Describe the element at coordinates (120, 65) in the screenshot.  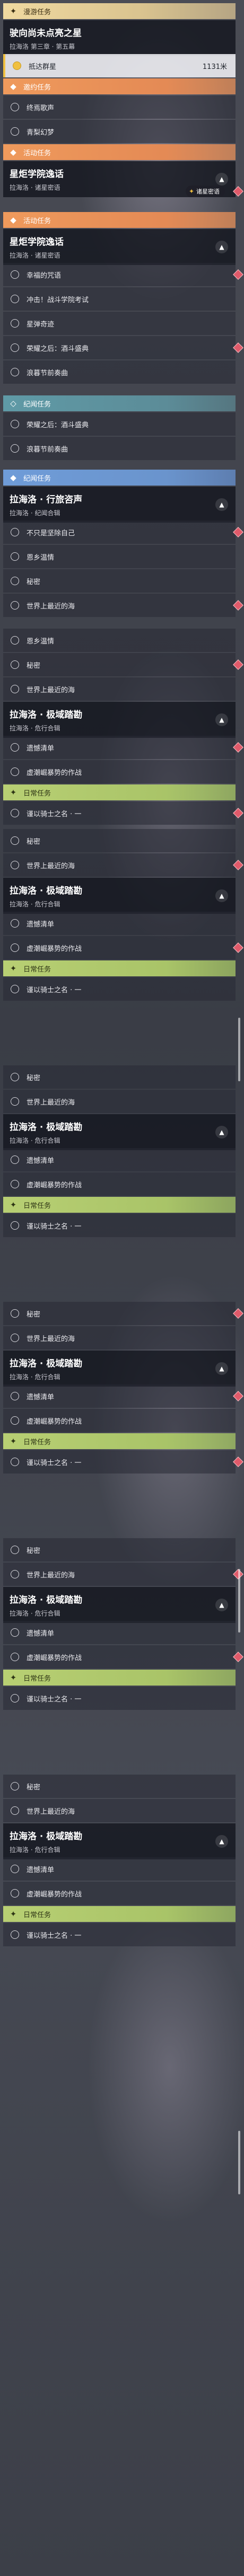
I see `objective-item: 抵达群星 1131米` at that location.